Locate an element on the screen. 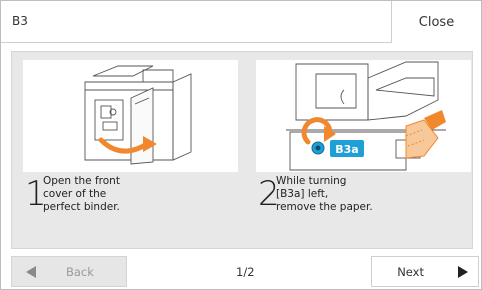 Image resolution: width=482 pixels, height=290 pixels. dialog-title: B3 is located at coordinates (20, 21).